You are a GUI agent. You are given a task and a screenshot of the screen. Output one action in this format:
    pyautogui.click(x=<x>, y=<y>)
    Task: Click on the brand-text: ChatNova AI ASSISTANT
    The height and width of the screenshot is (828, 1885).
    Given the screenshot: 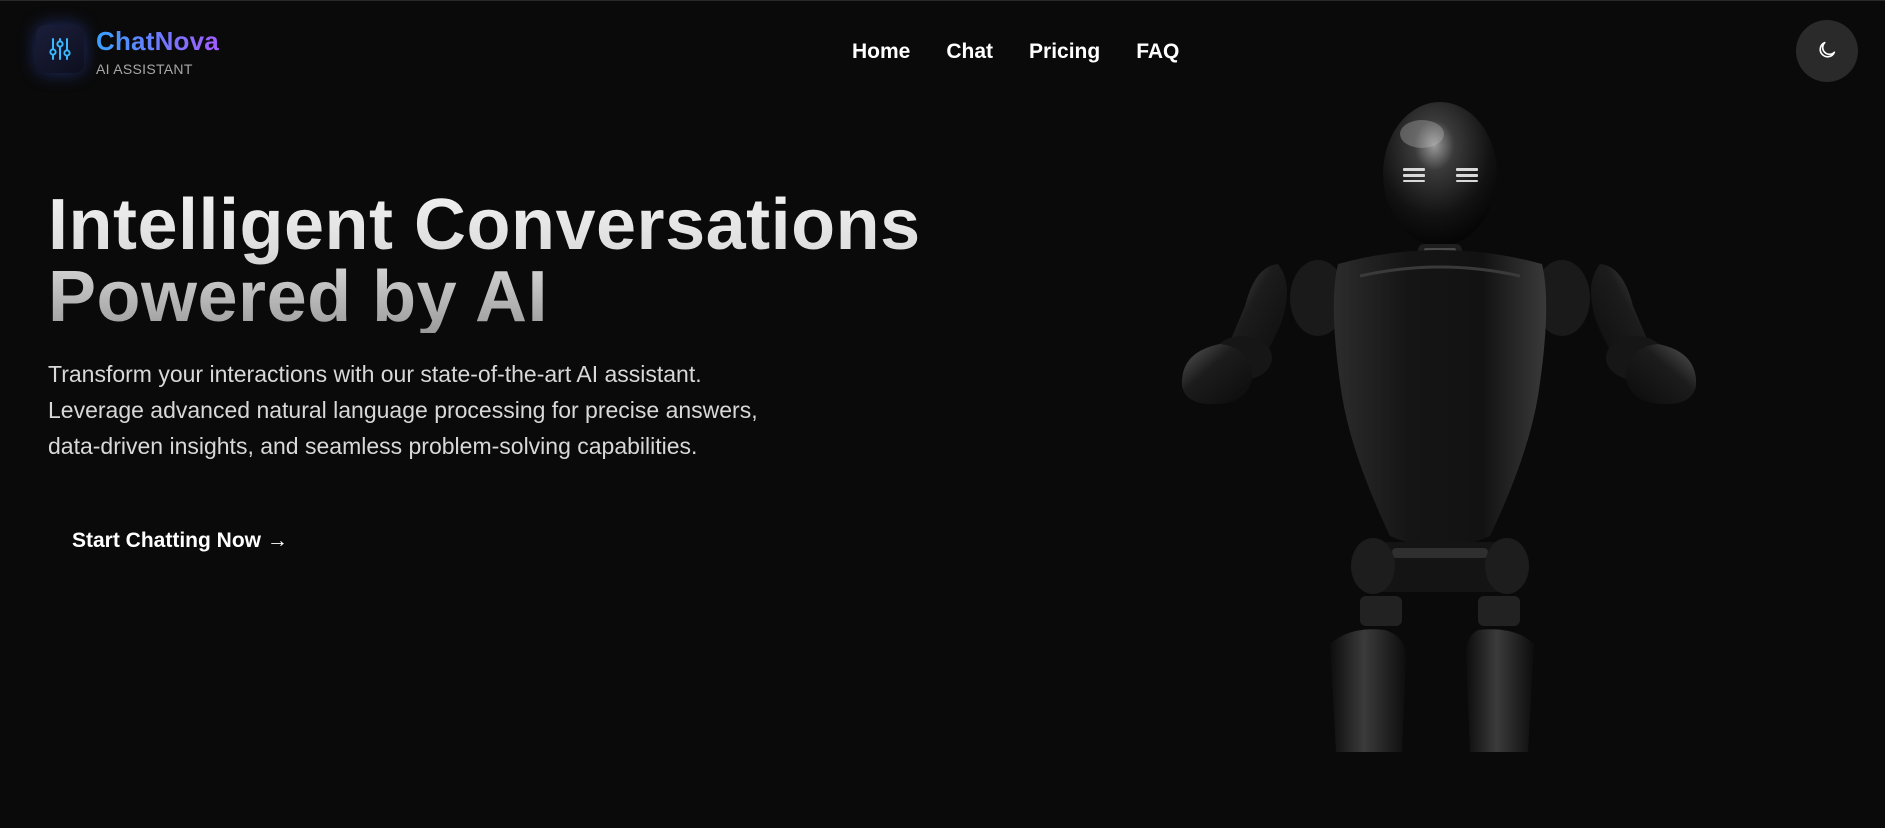 What is the action you would take?
    pyautogui.click(x=157, y=51)
    